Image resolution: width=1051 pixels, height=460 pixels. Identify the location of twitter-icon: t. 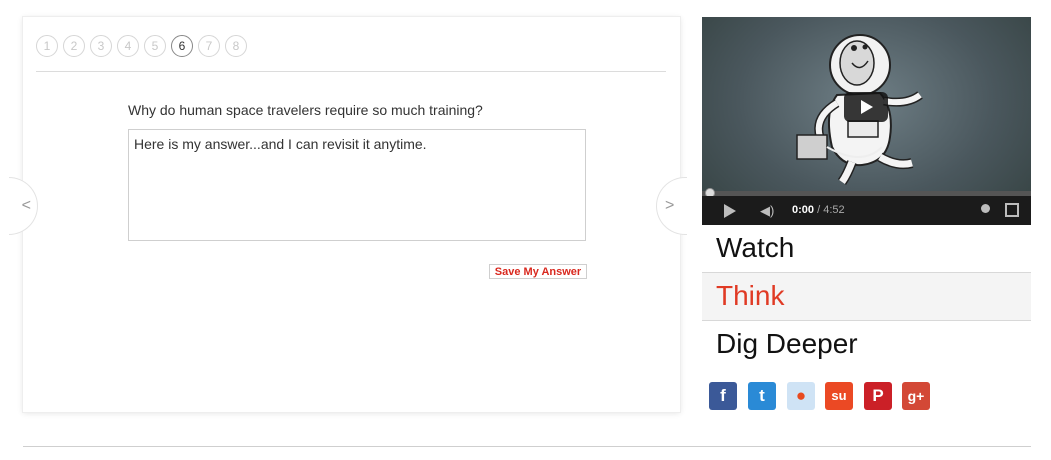
(762, 396).